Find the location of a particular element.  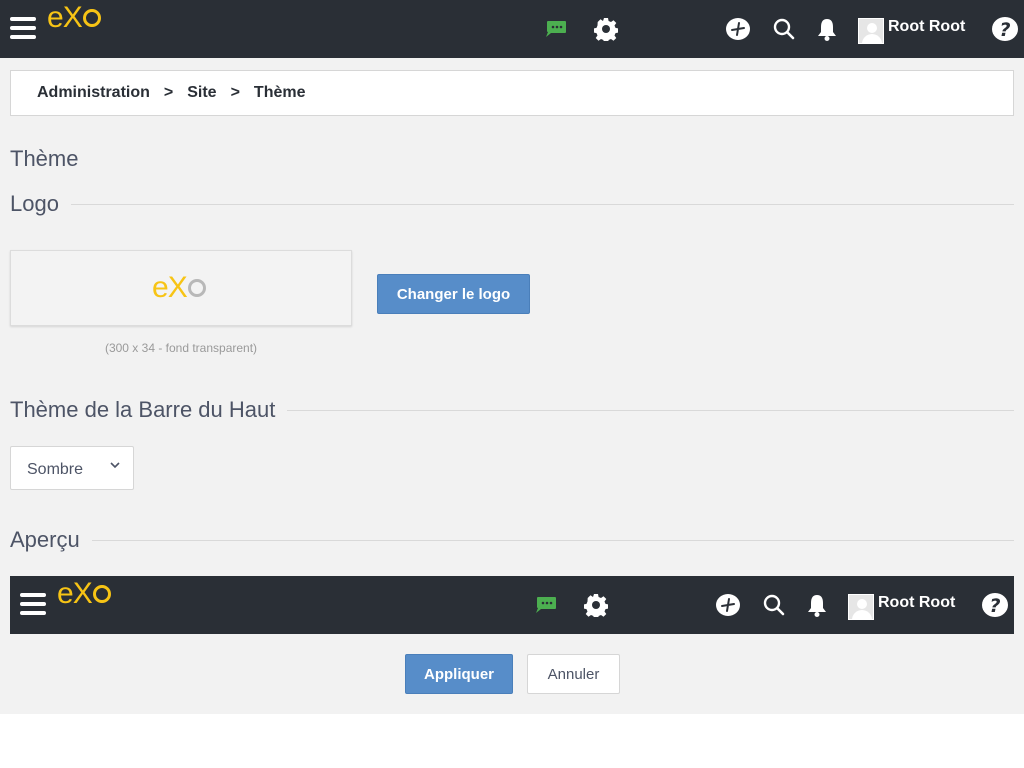

logo-section-header: Logo is located at coordinates (512, 204).